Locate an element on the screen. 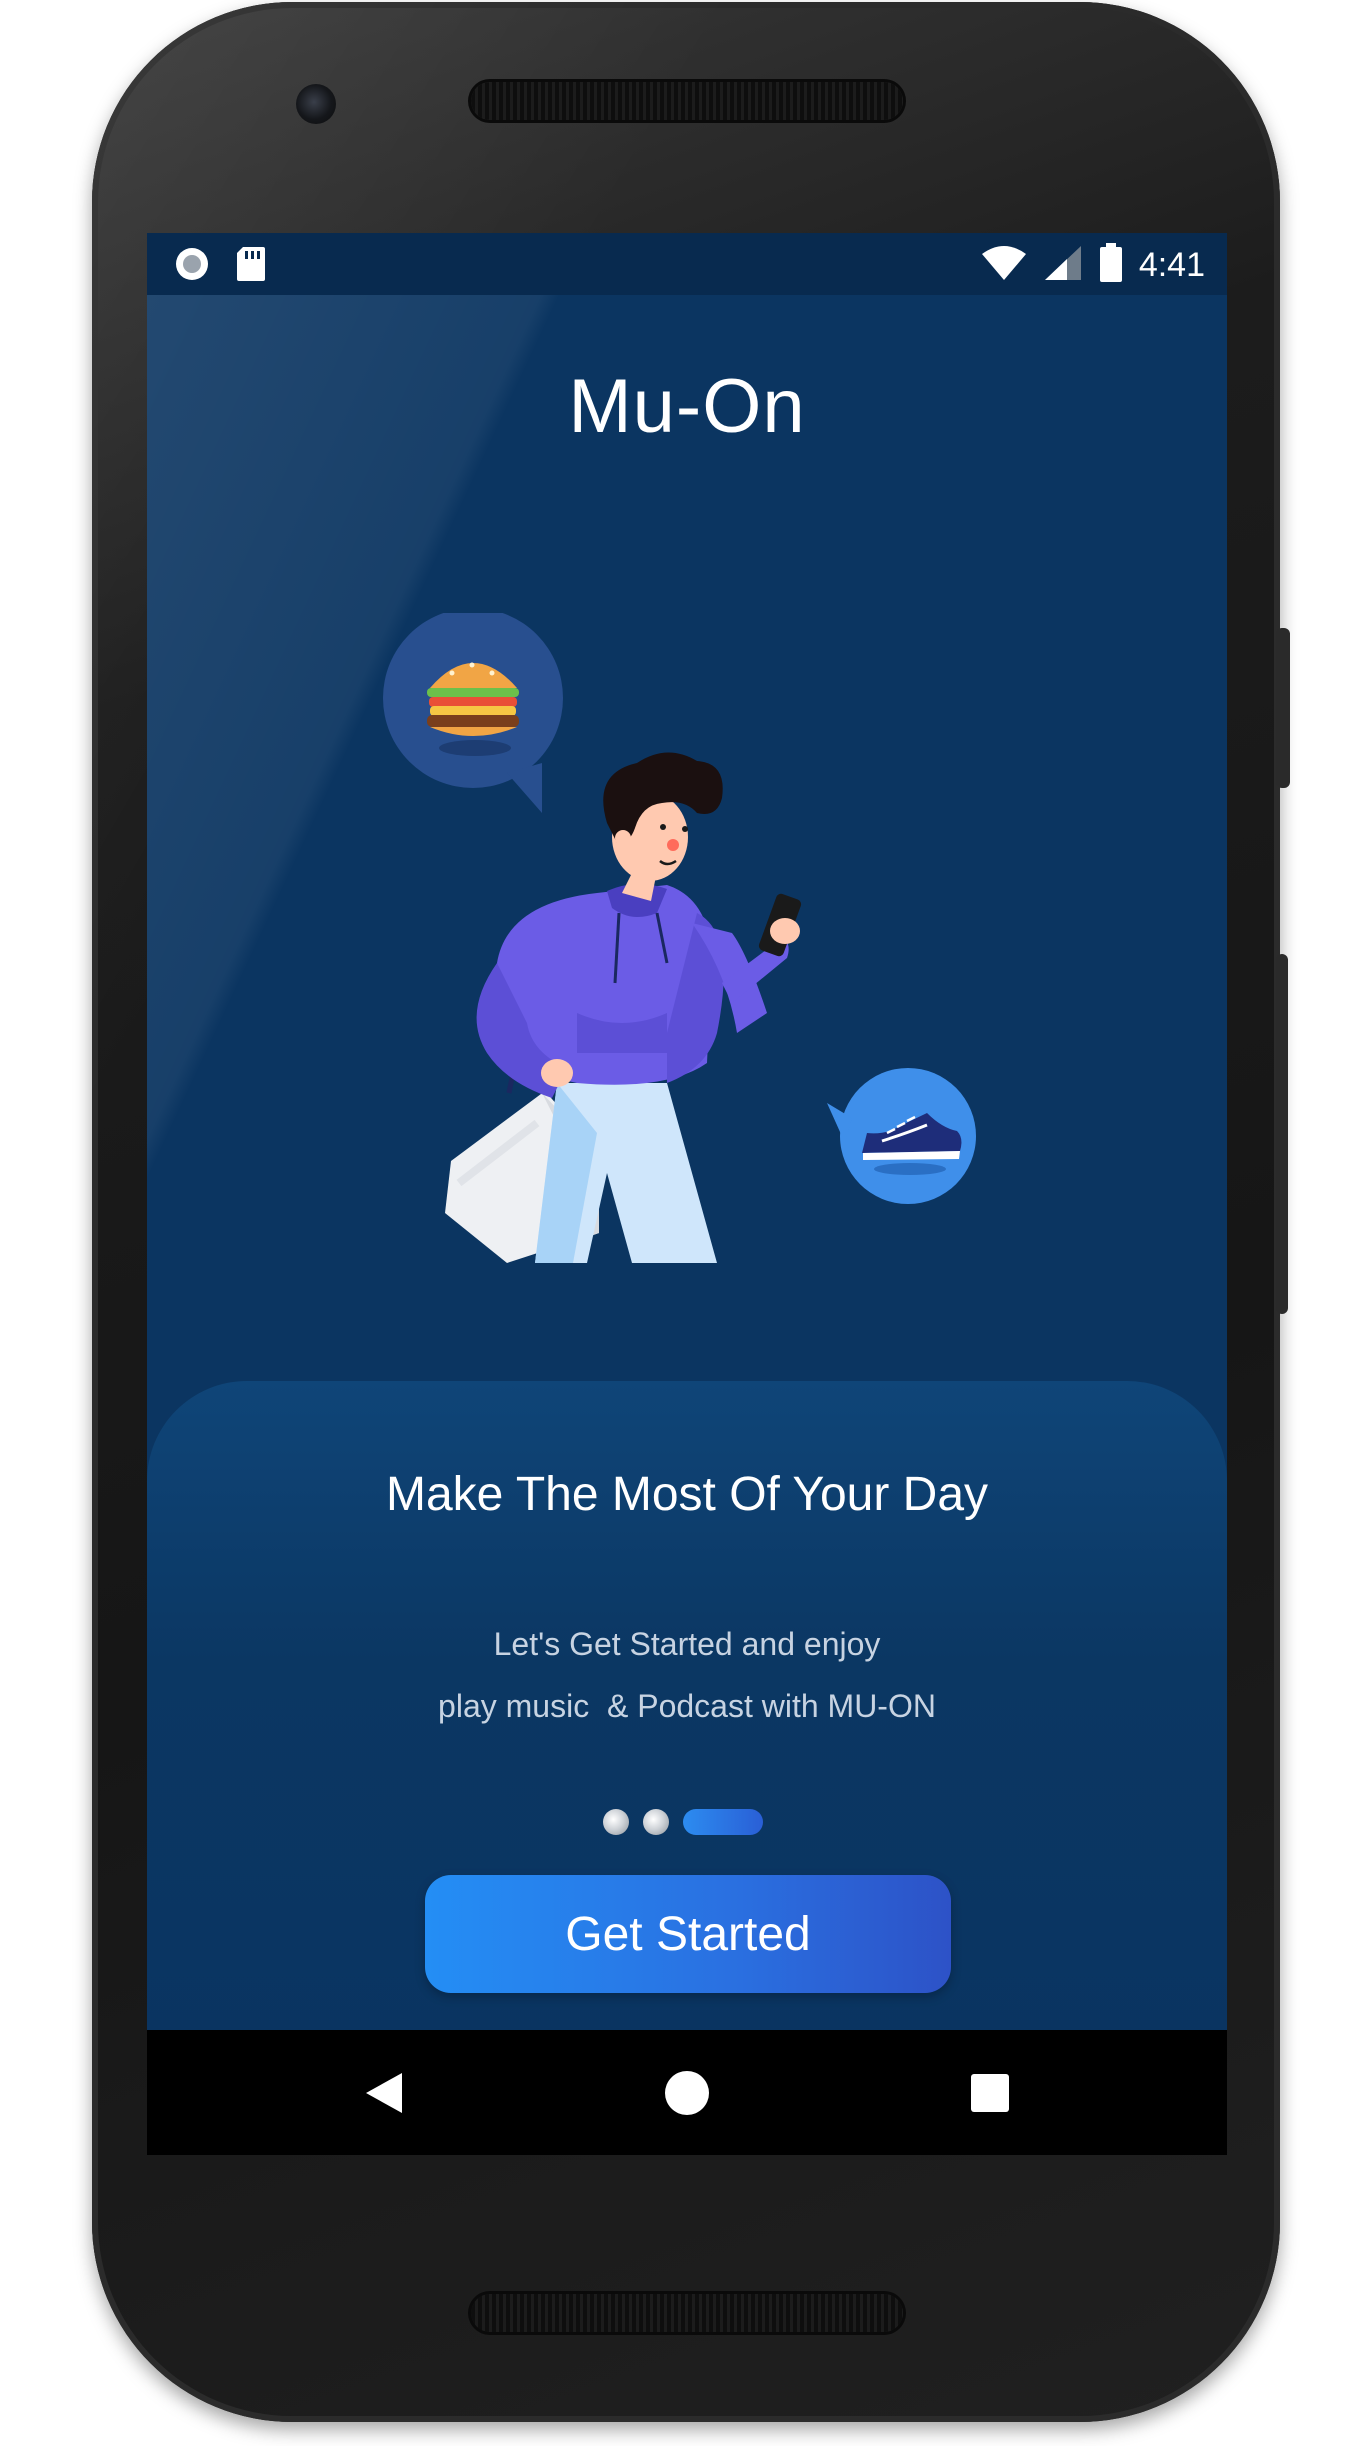  recents-icon is located at coordinates (990, 2093).